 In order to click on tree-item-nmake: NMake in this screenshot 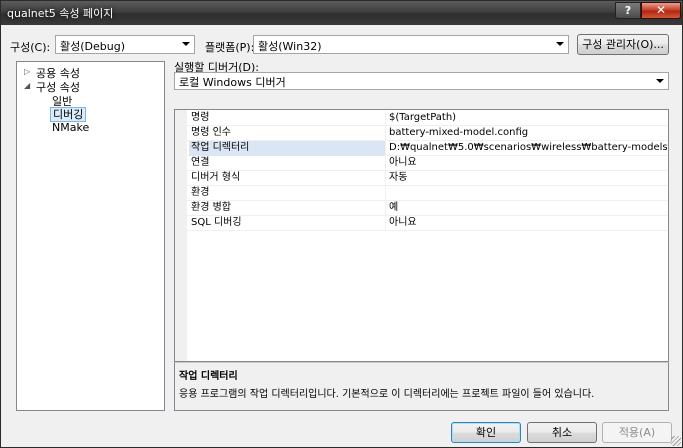, I will do `click(70, 127)`.